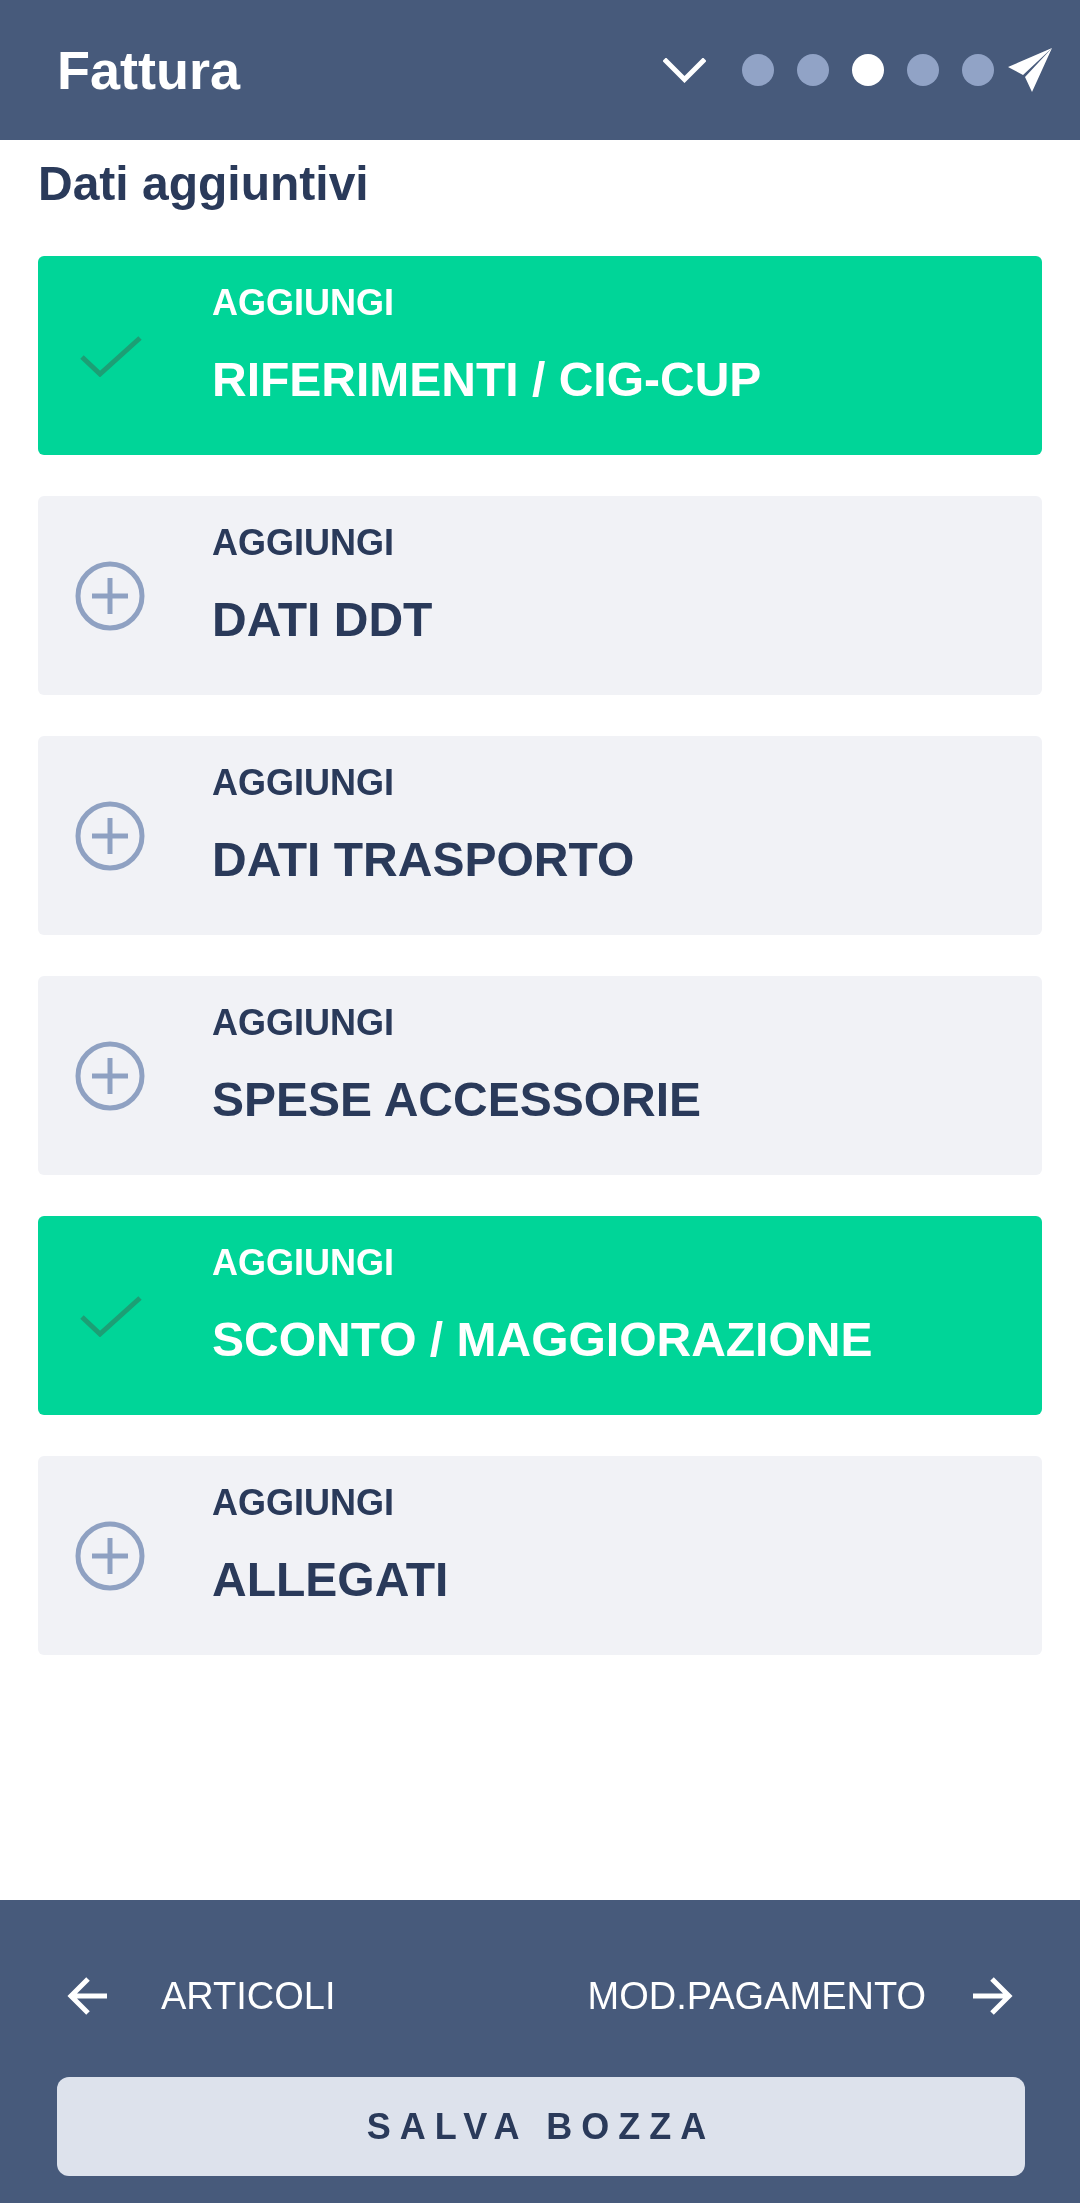 The image size is (1080, 2203). Describe the element at coordinates (1030, 70) in the screenshot. I see `paper-plane-icon` at that location.